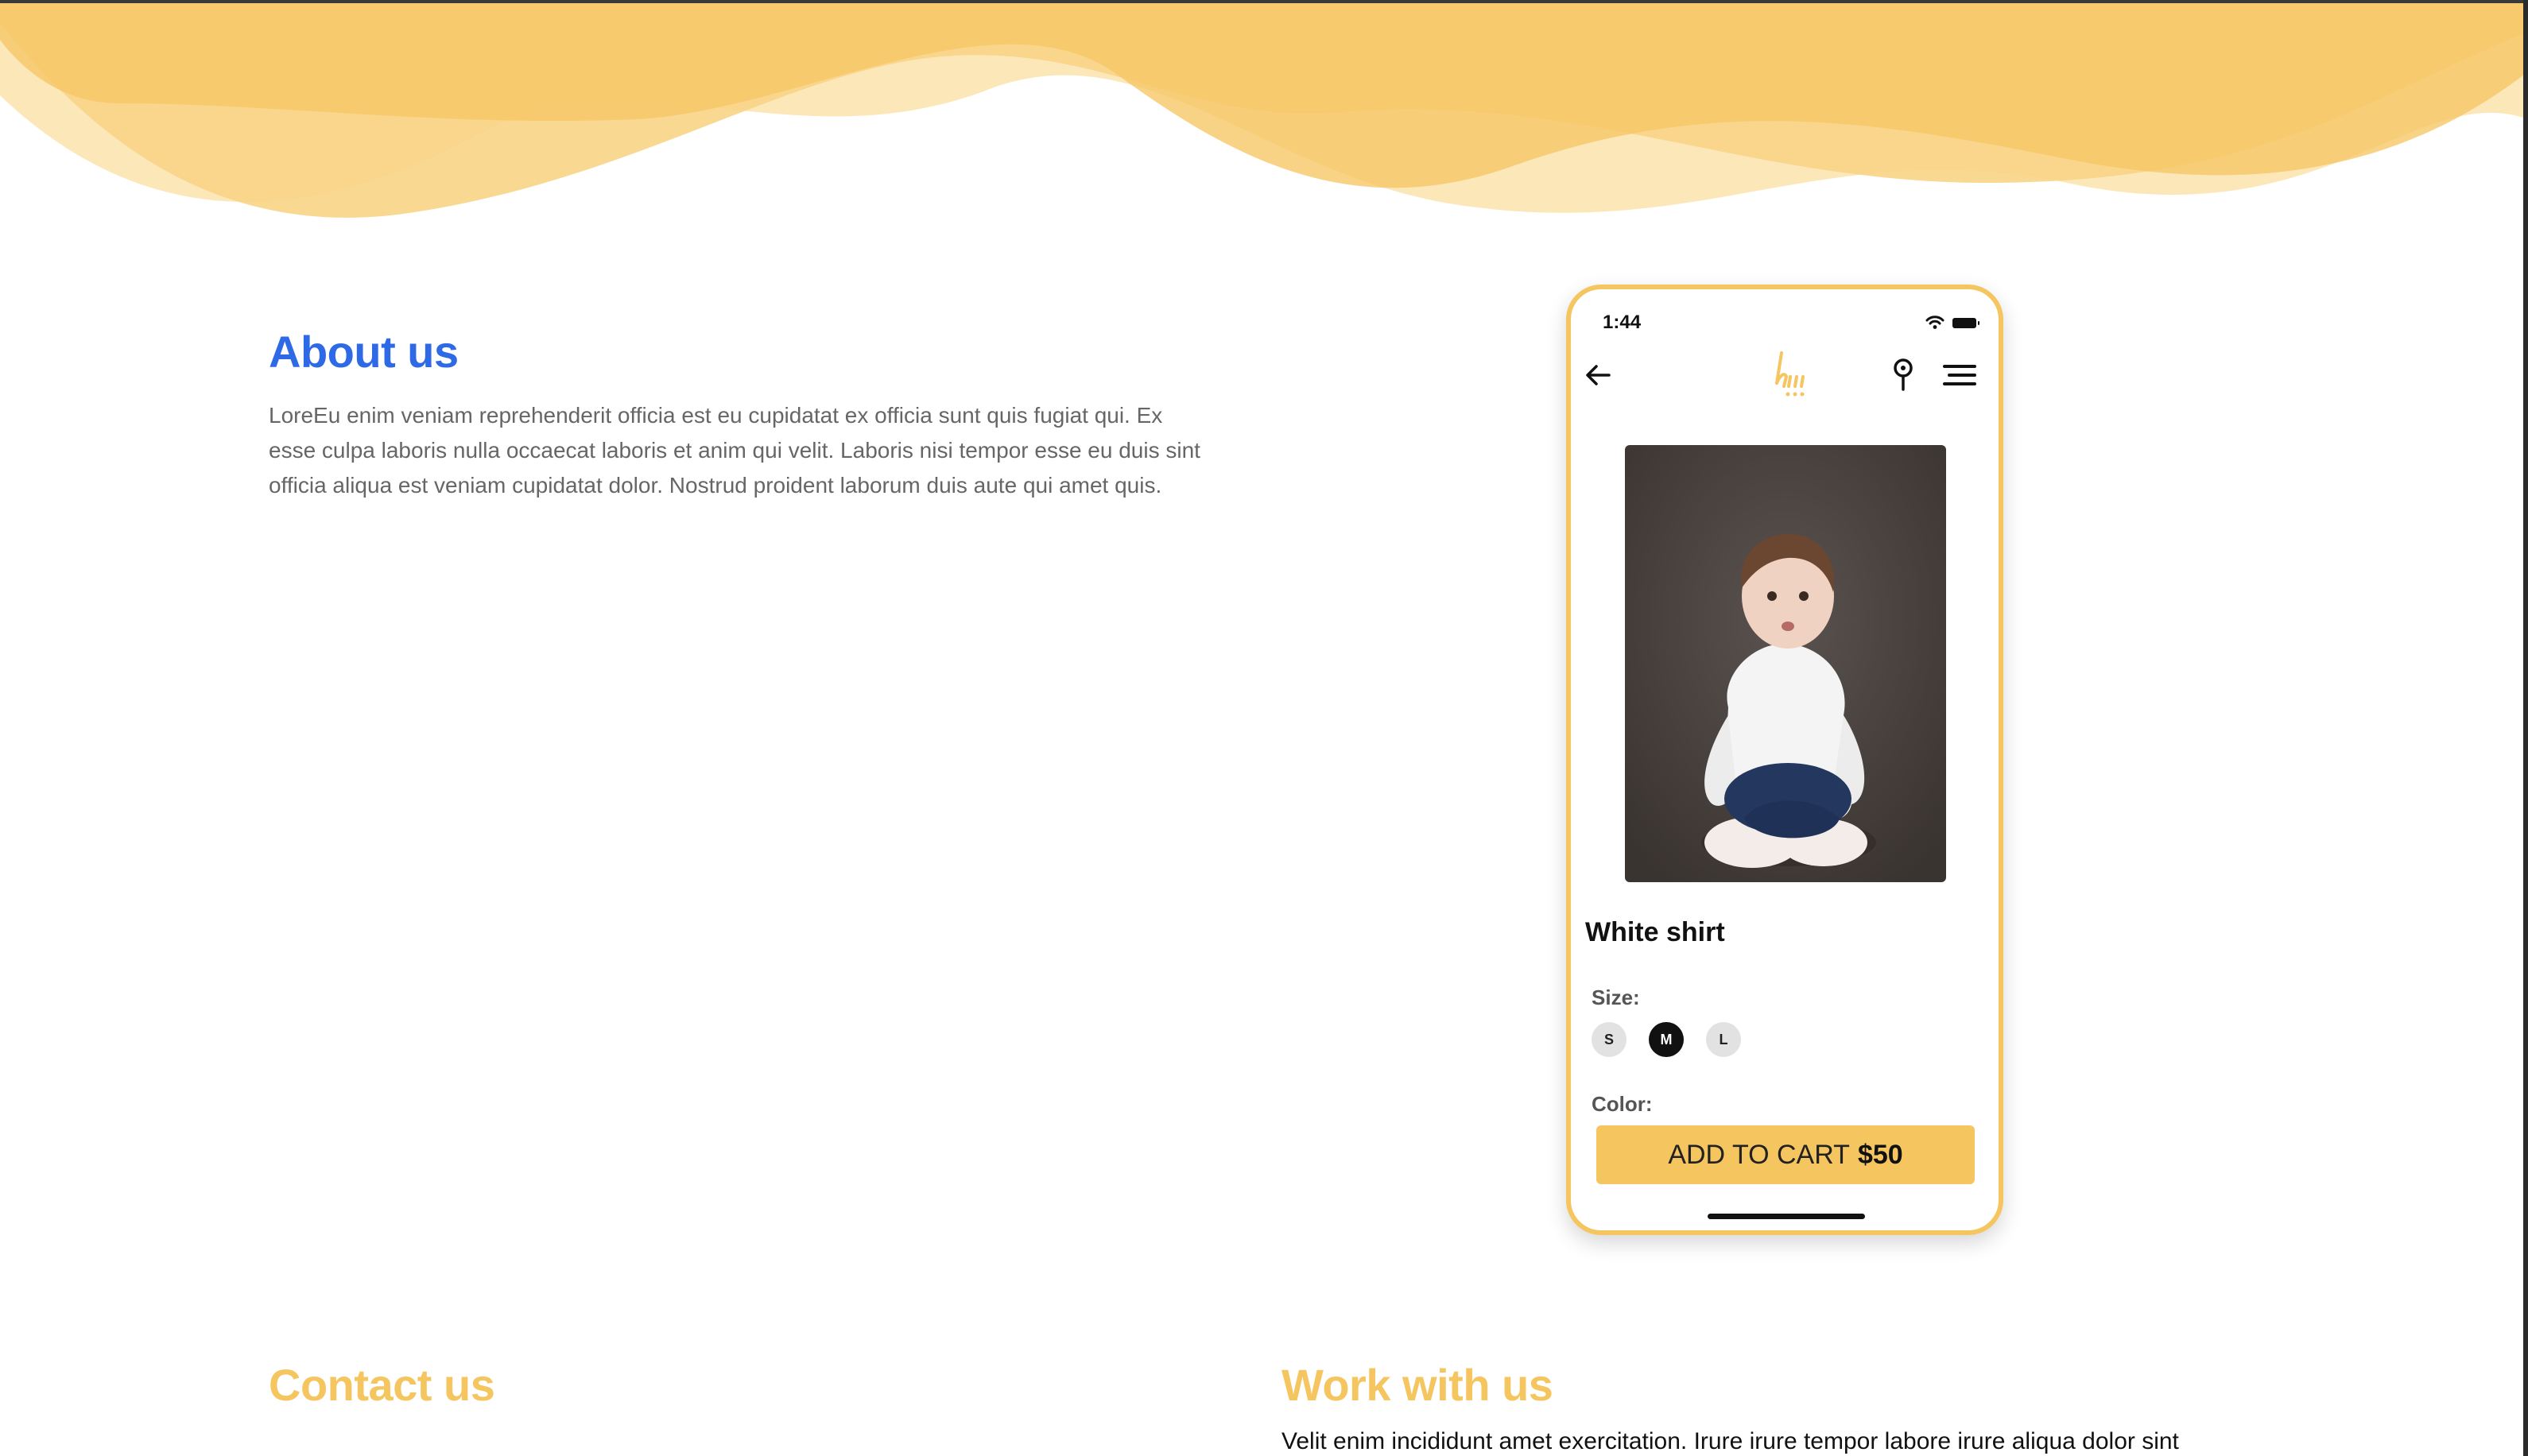  What do you see at coordinates (1655, 932) in the screenshot?
I see `product-name: White shirt` at bounding box center [1655, 932].